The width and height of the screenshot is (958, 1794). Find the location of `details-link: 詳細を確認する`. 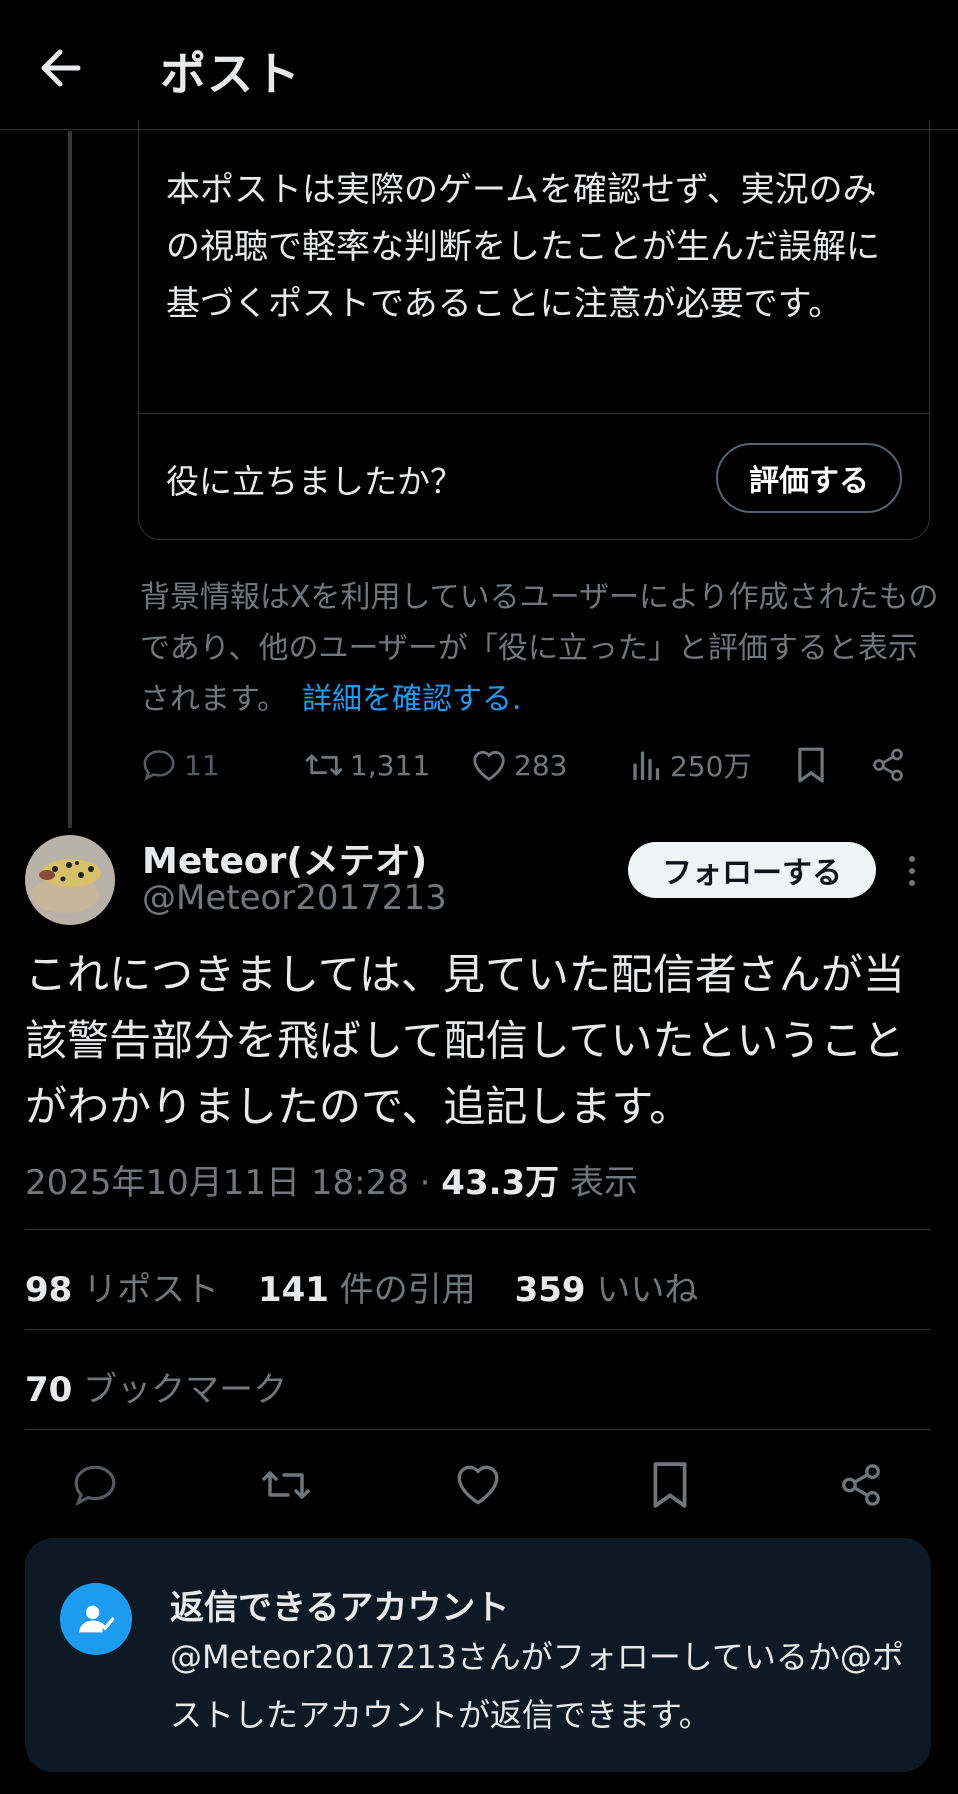

details-link: 詳細を確認する is located at coordinates (407, 699).